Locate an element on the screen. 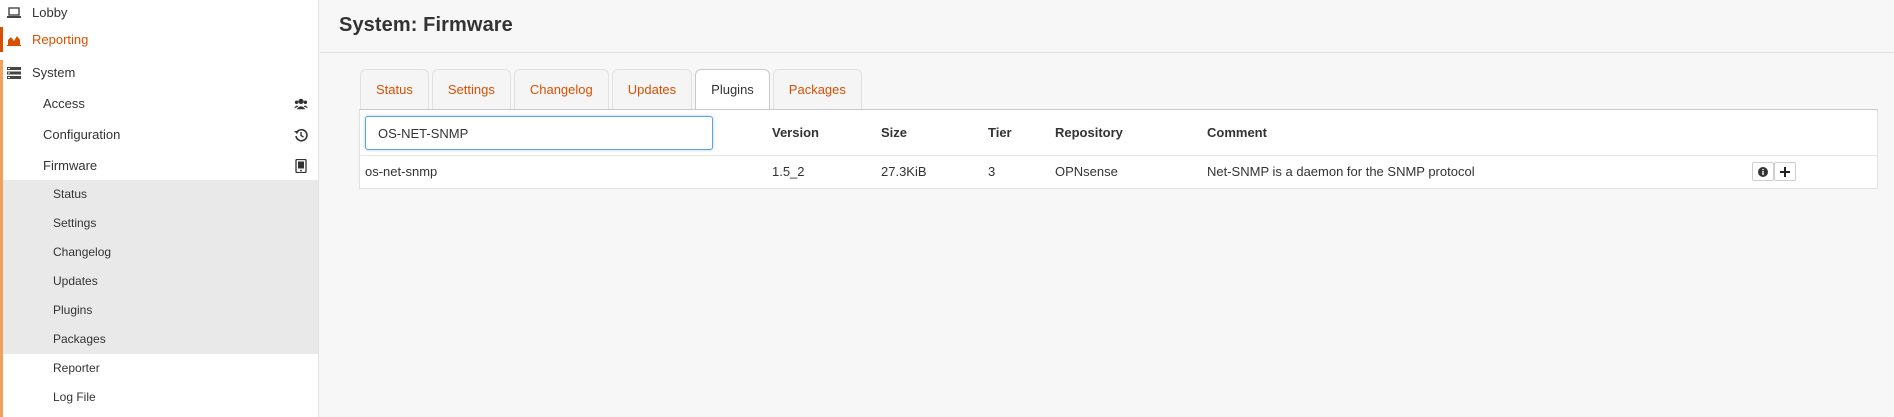 The width and height of the screenshot is (1894, 417). server-icon is located at coordinates (14, 72).